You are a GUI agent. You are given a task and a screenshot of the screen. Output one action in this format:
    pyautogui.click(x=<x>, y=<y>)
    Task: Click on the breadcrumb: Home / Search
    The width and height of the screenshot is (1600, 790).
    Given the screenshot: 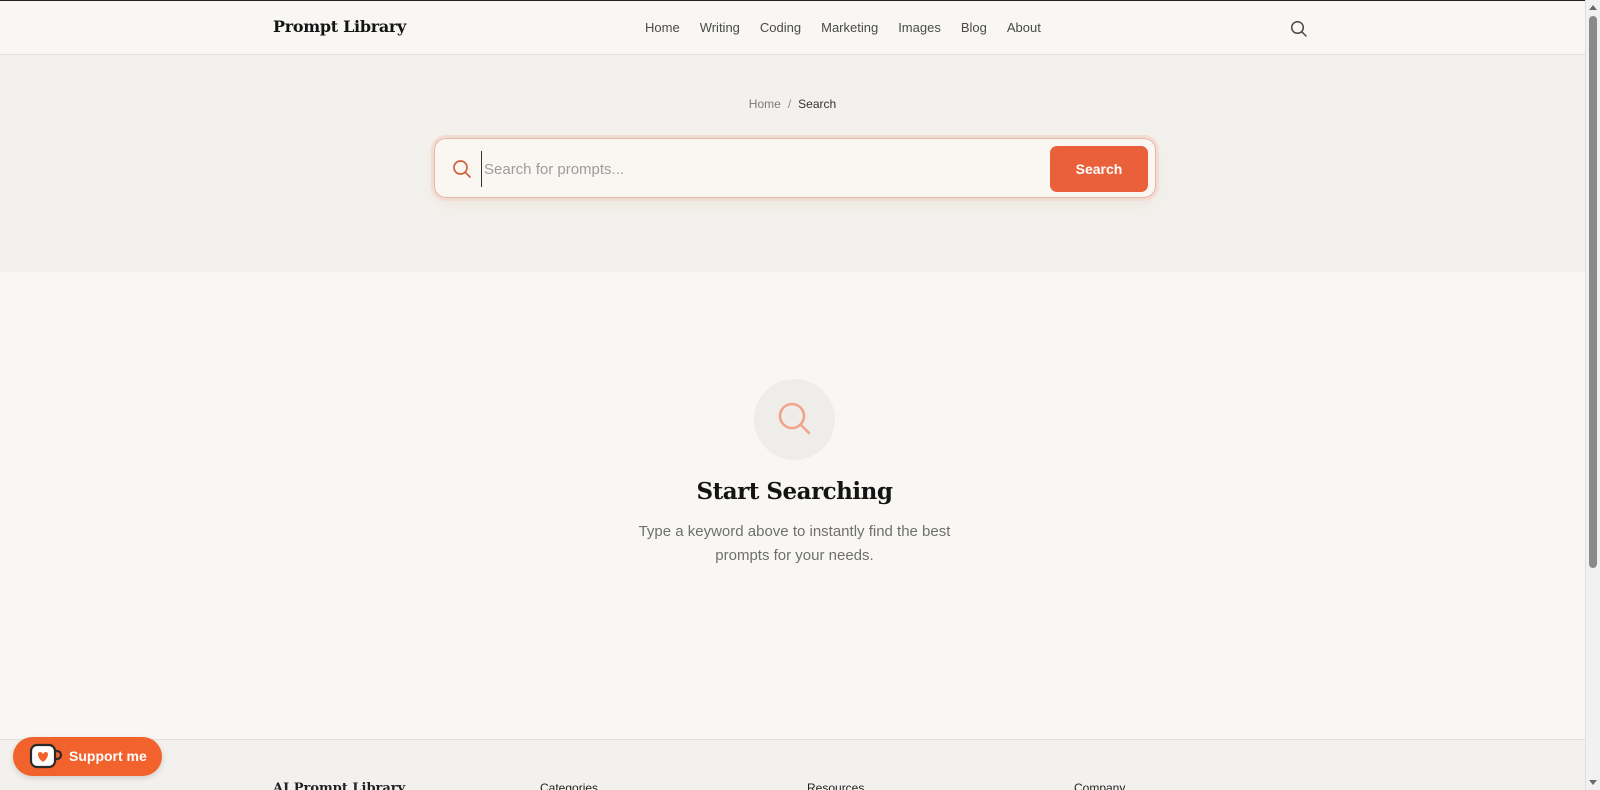 What is the action you would take?
    pyautogui.click(x=792, y=104)
    